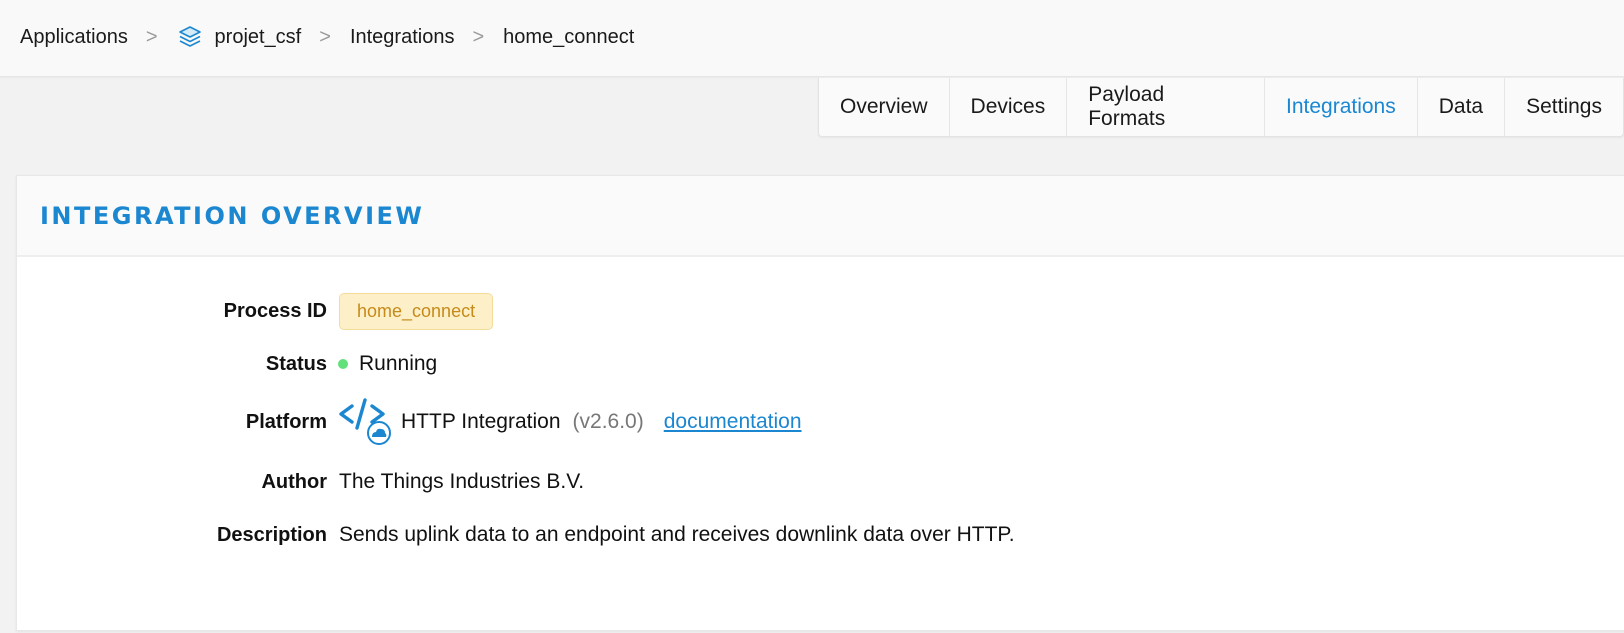  What do you see at coordinates (820, 216) in the screenshot?
I see `card-header: Integration Overview` at bounding box center [820, 216].